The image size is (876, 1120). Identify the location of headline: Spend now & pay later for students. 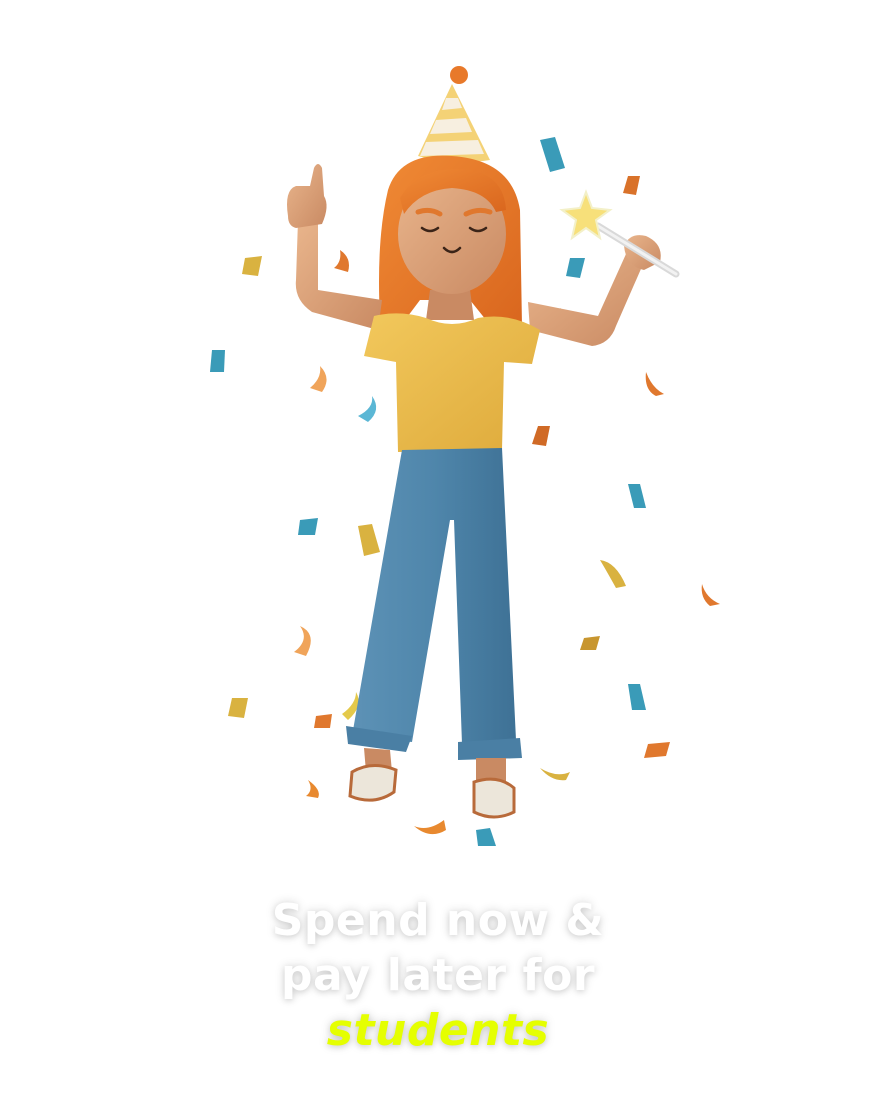
(438, 975).